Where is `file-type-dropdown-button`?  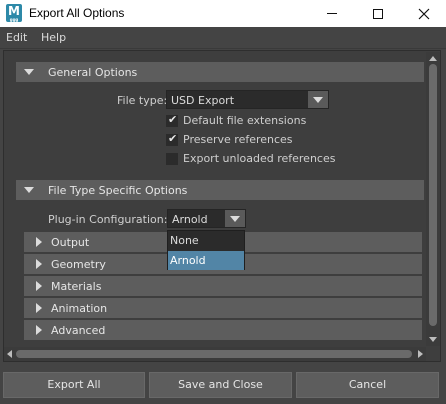 file-type-dropdown-button is located at coordinates (318, 99).